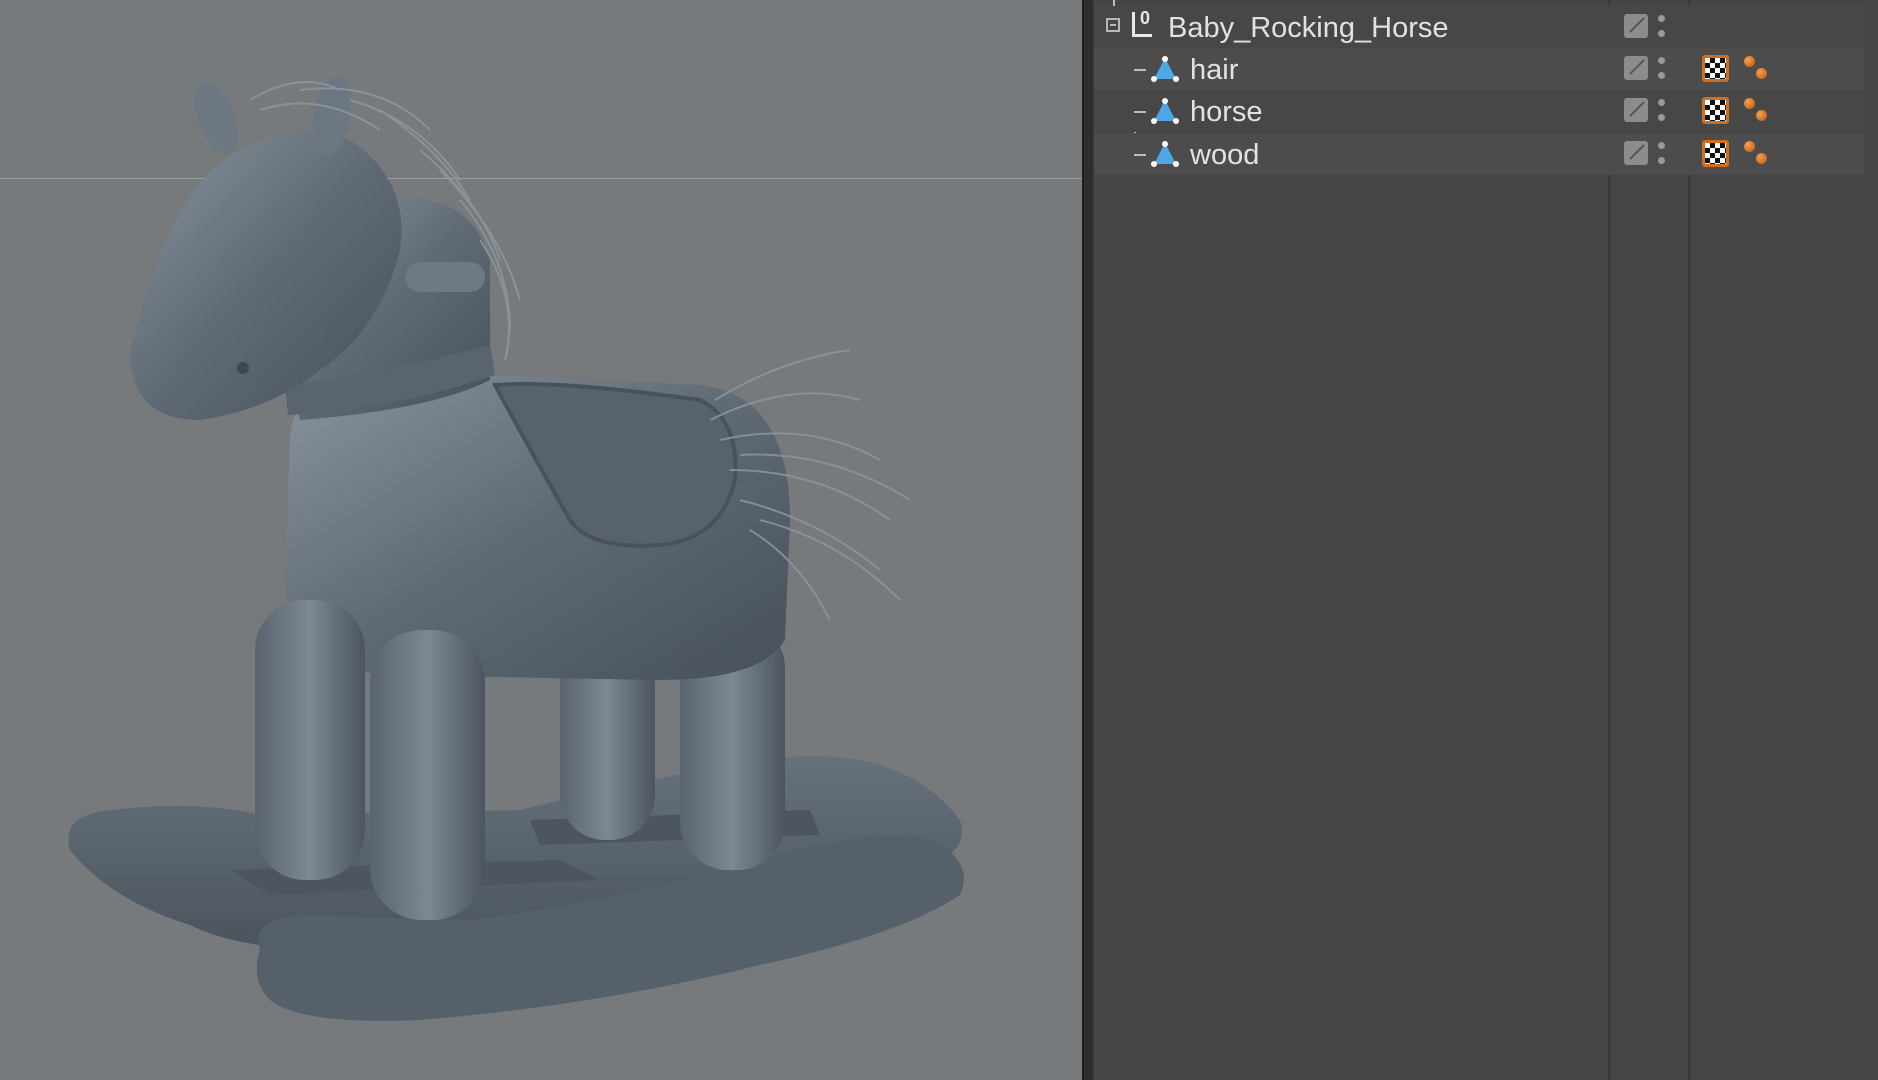  I want to click on horse-eye, so click(243, 368).